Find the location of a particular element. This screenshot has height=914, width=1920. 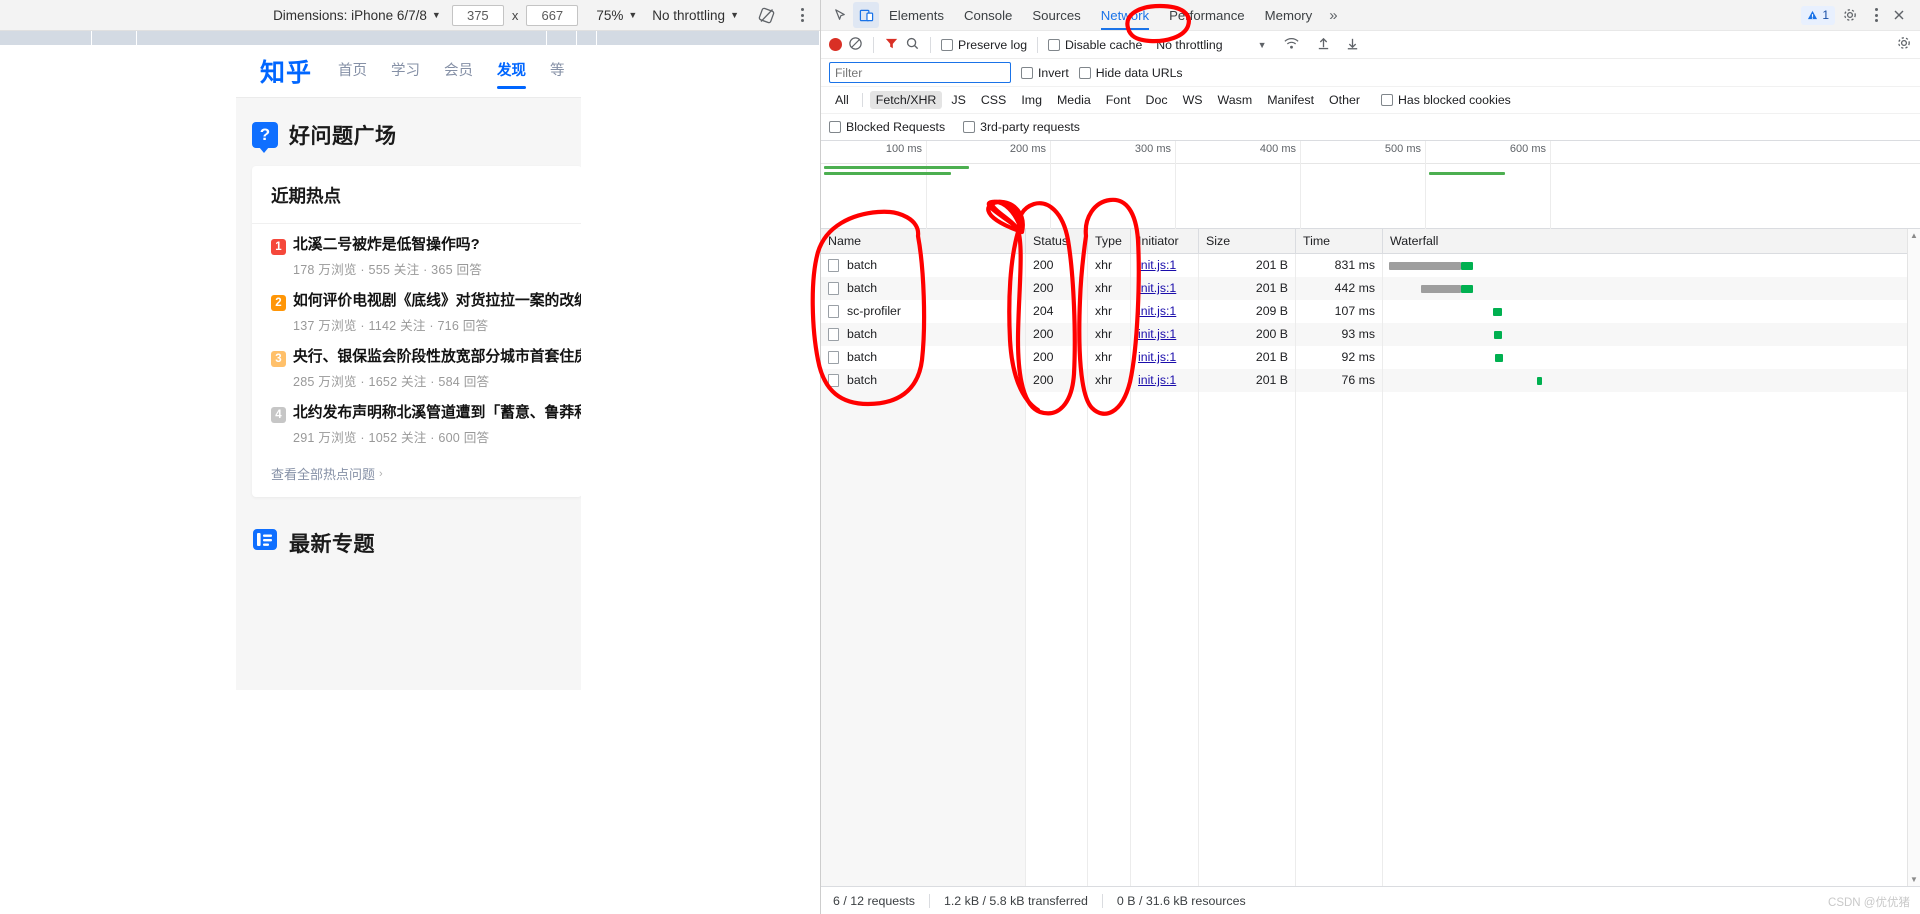

tab-memory: Memory is located at coordinates (1289, 15).